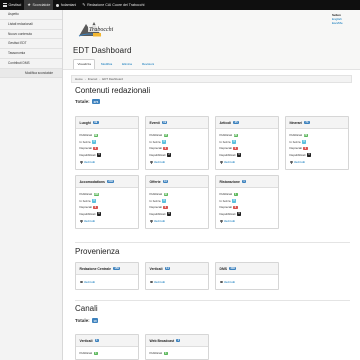  I want to click on page-title: EDT Dashboard, so click(102, 50).